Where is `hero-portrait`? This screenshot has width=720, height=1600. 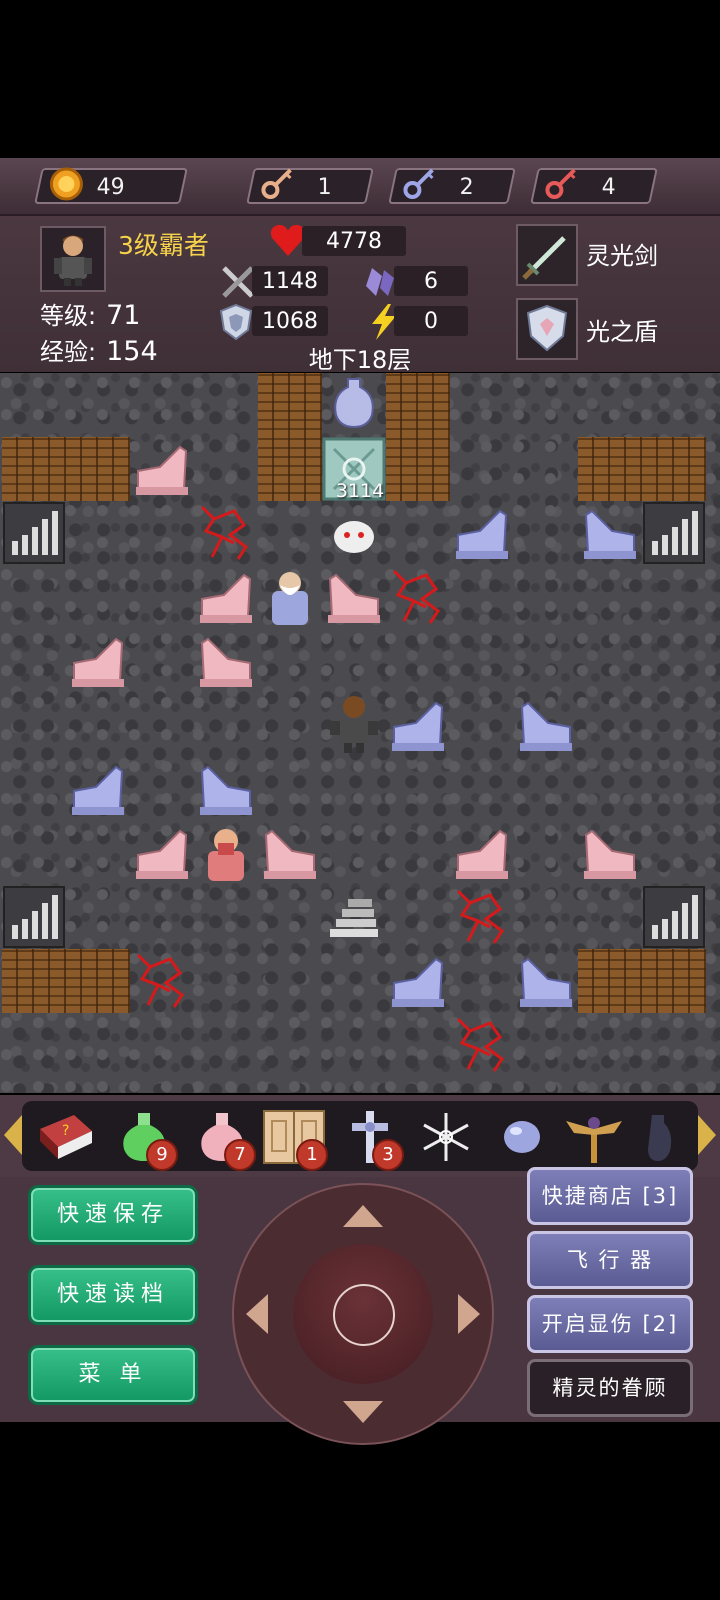
hero-portrait is located at coordinates (73, 259).